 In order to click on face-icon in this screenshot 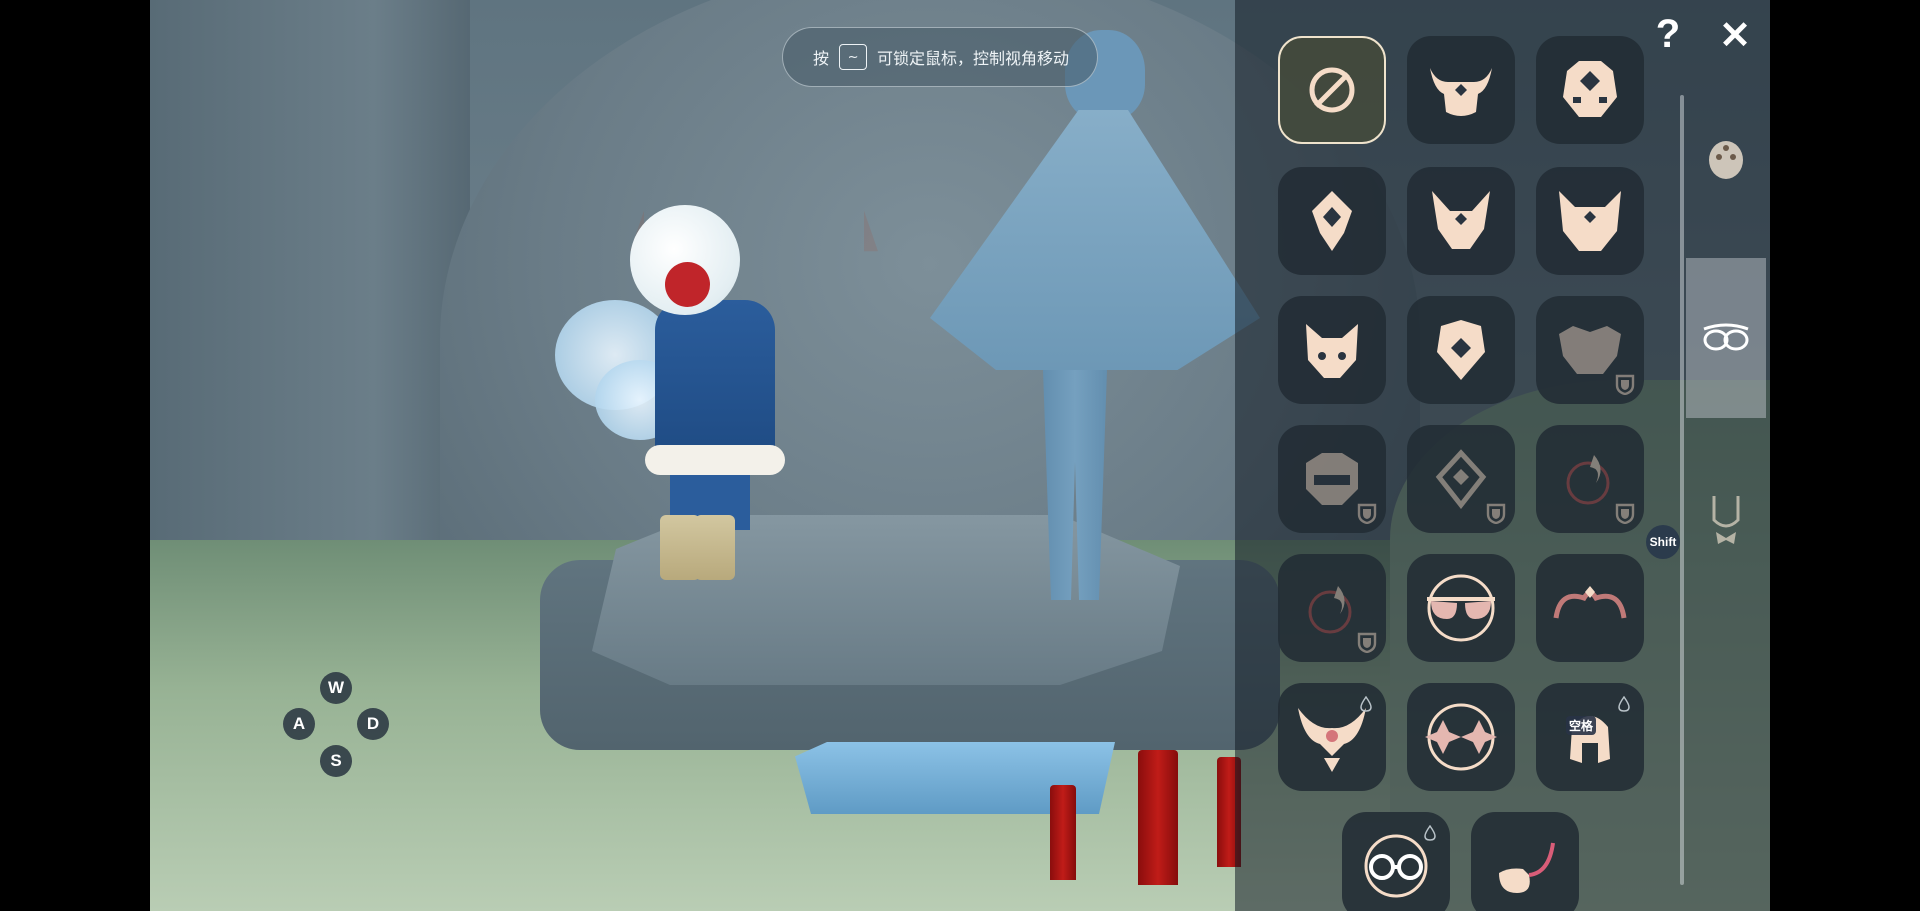, I will do `click(1726, 160)`.